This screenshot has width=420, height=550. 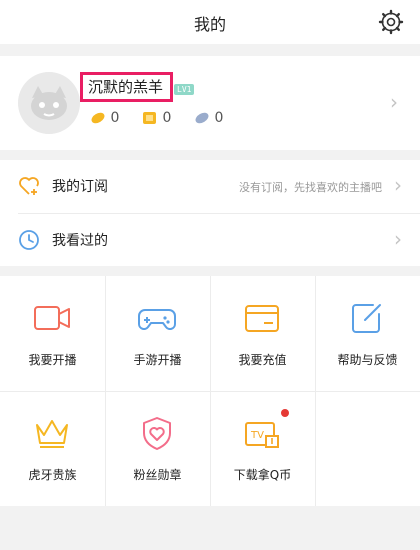 I want to click on wallet-icon, so click(x=262, y=318).